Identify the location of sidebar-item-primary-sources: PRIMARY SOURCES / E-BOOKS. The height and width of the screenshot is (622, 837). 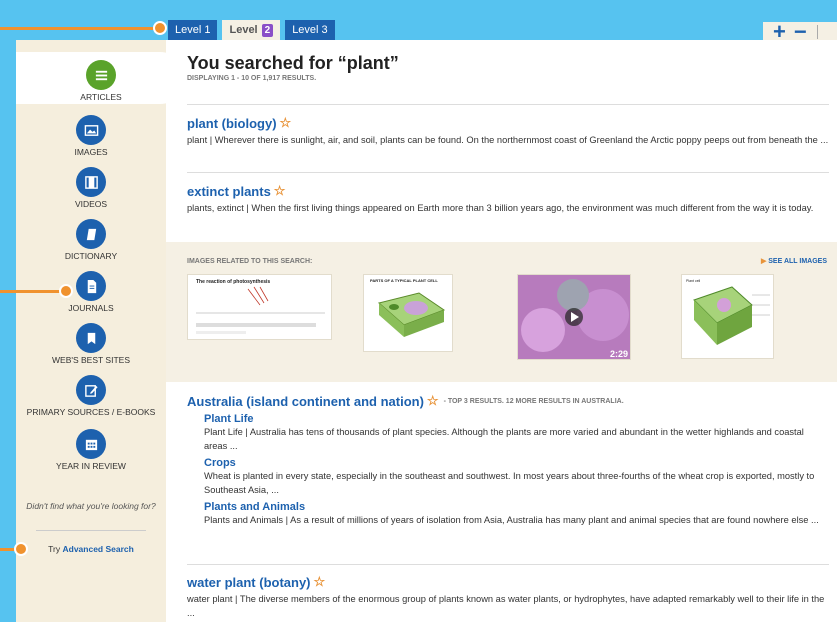
(91, 396).